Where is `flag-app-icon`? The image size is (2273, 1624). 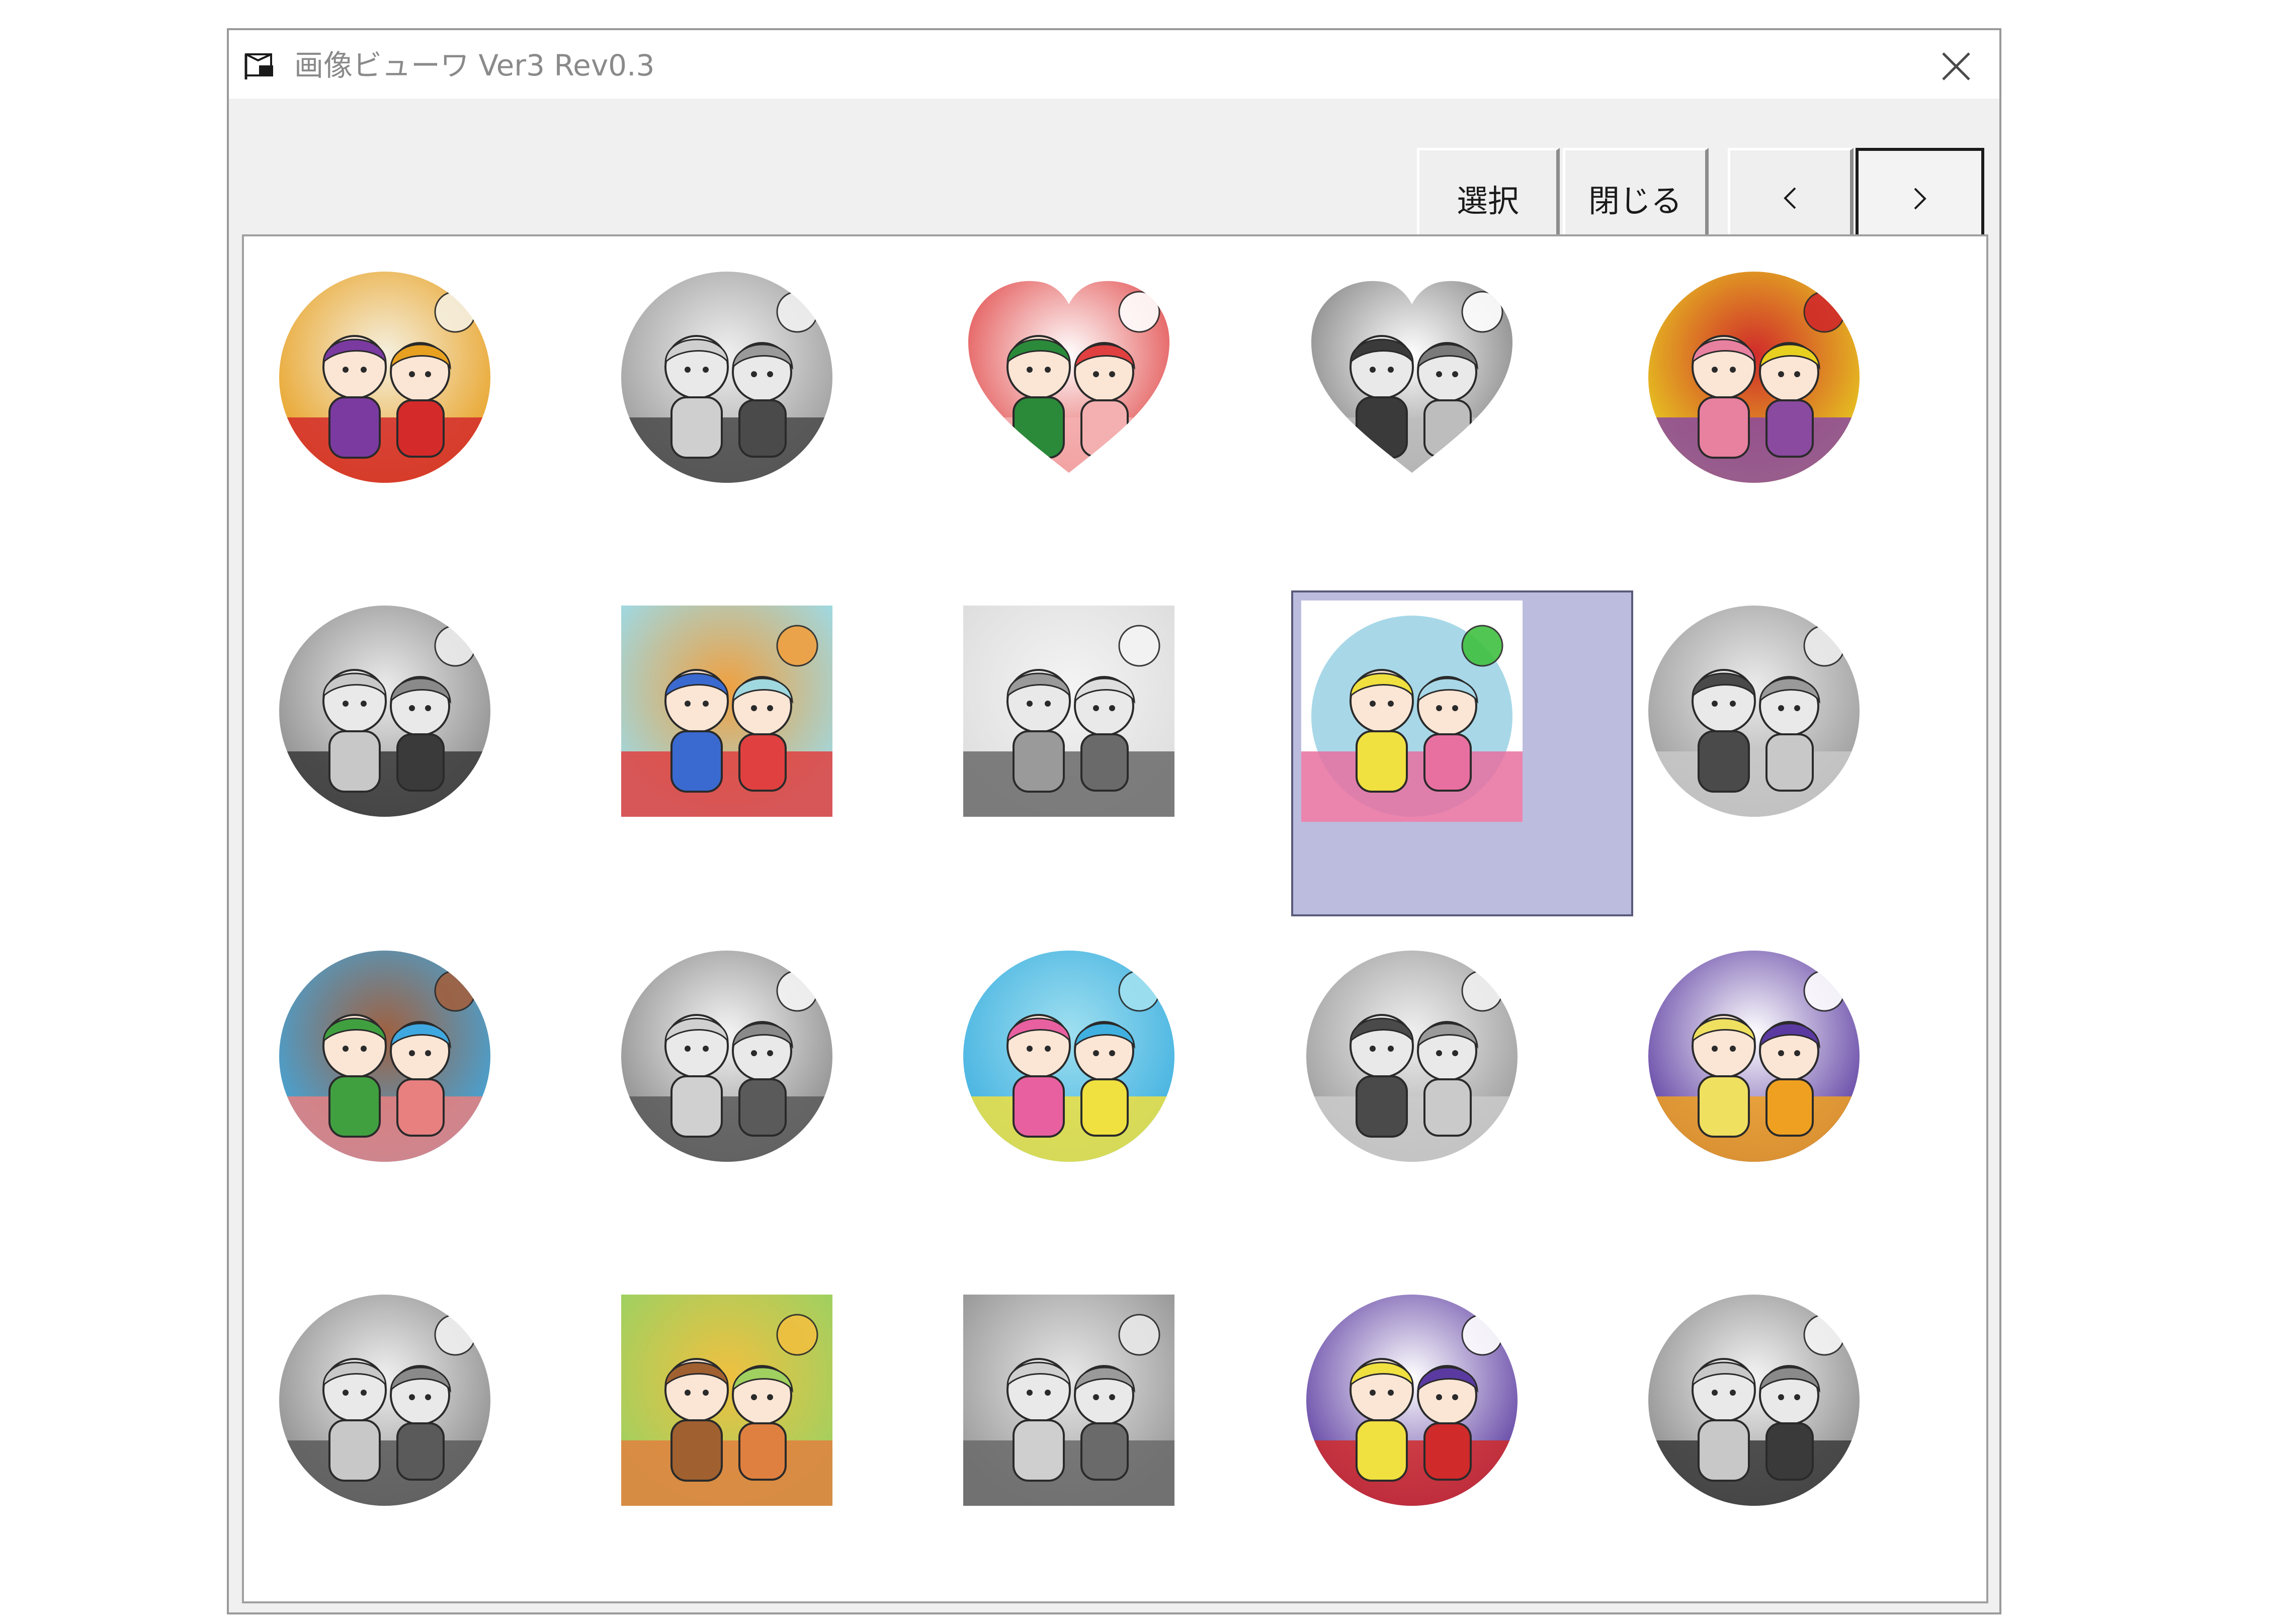 flag-app-icon is located at coordinates (258, 66).